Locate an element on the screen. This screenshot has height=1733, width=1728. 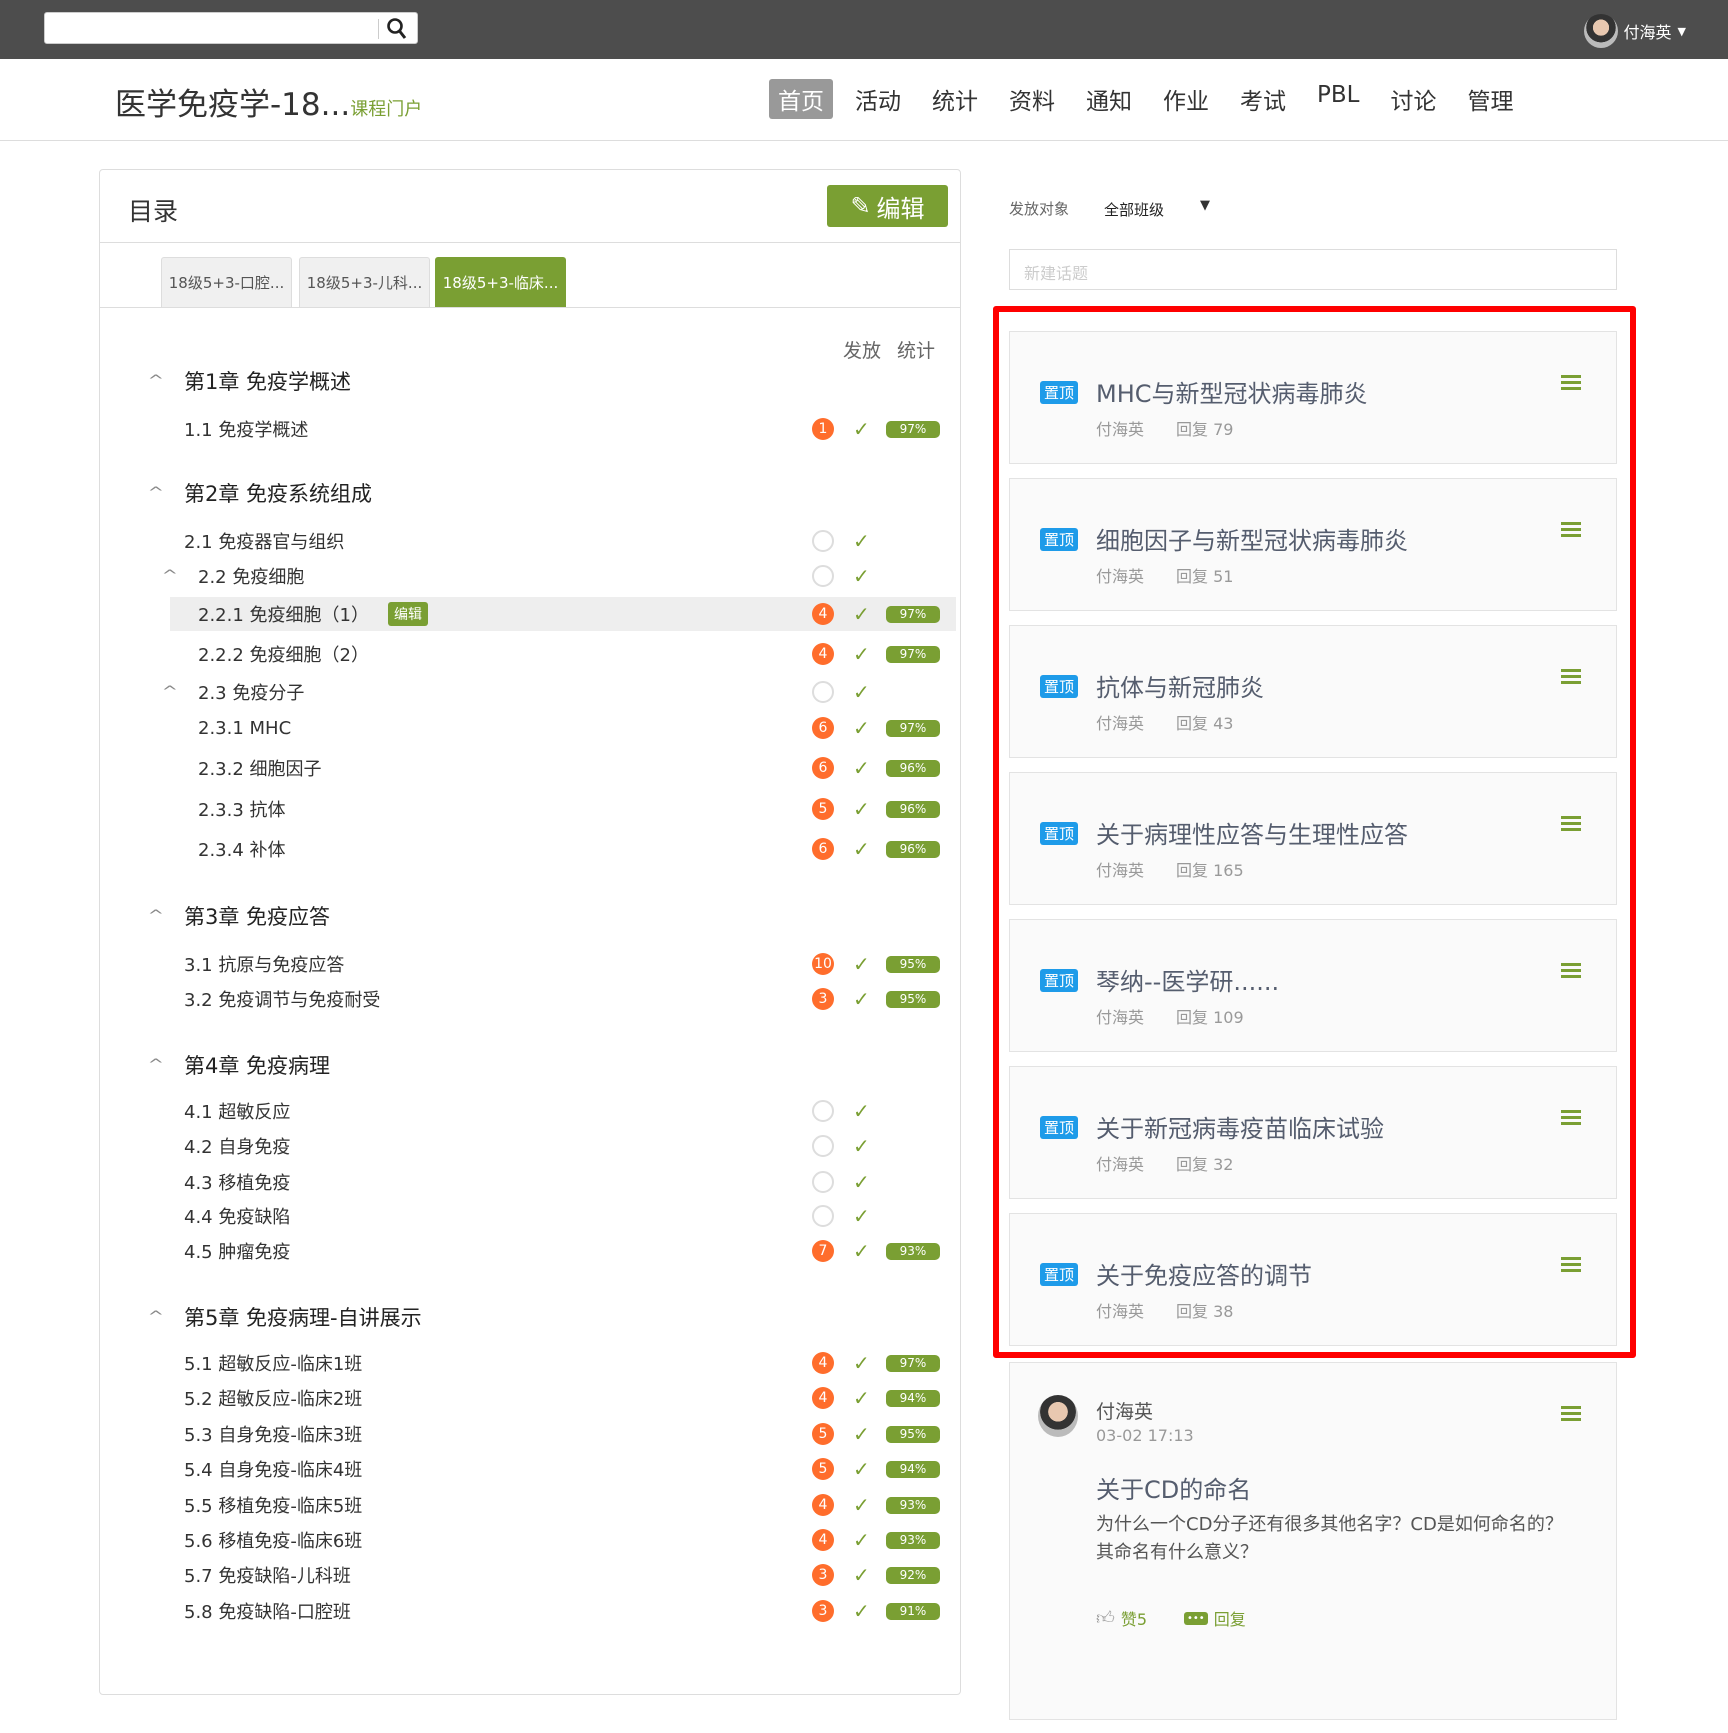
nav-item: 资料 is located at coordinates (1032, 99).